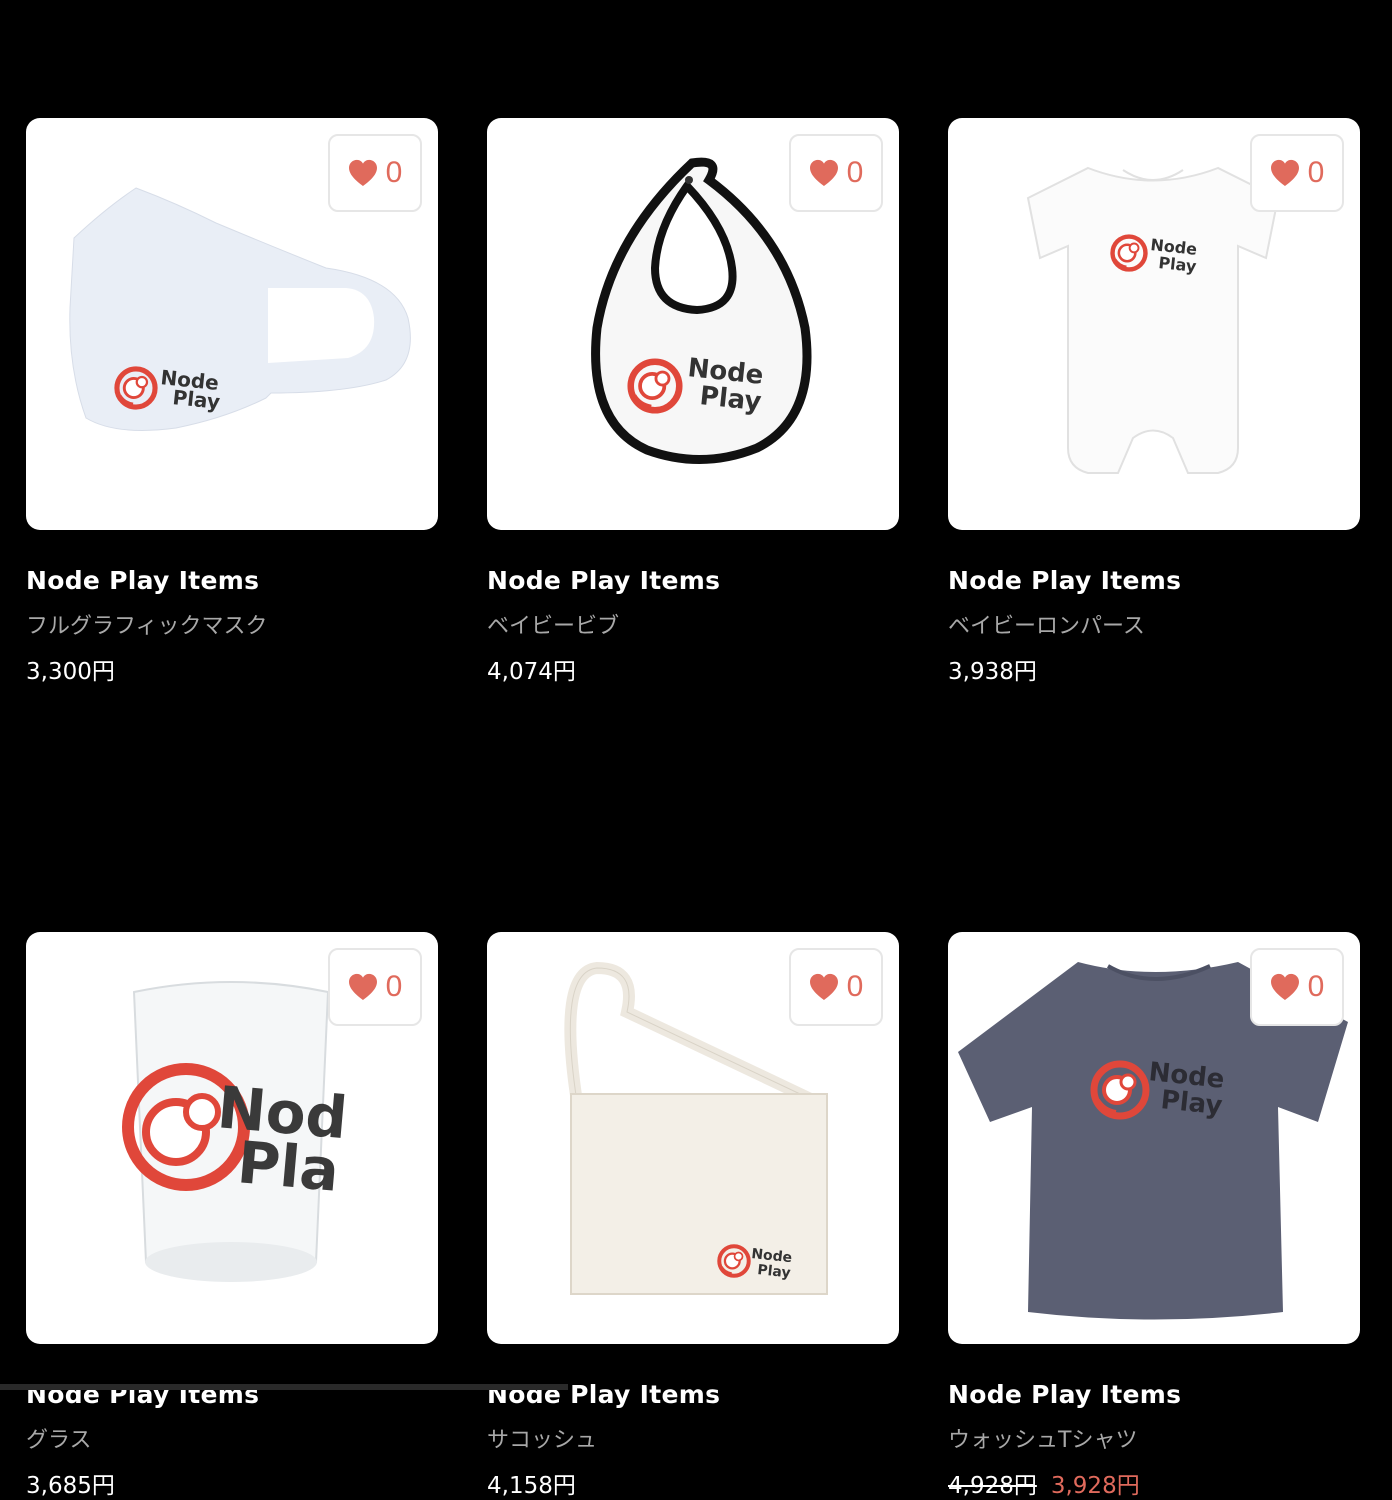  Describe the element at coordinates (693, 1138) in the screenshot. I see `product-image-sacoche: Node Play 0` at that location.